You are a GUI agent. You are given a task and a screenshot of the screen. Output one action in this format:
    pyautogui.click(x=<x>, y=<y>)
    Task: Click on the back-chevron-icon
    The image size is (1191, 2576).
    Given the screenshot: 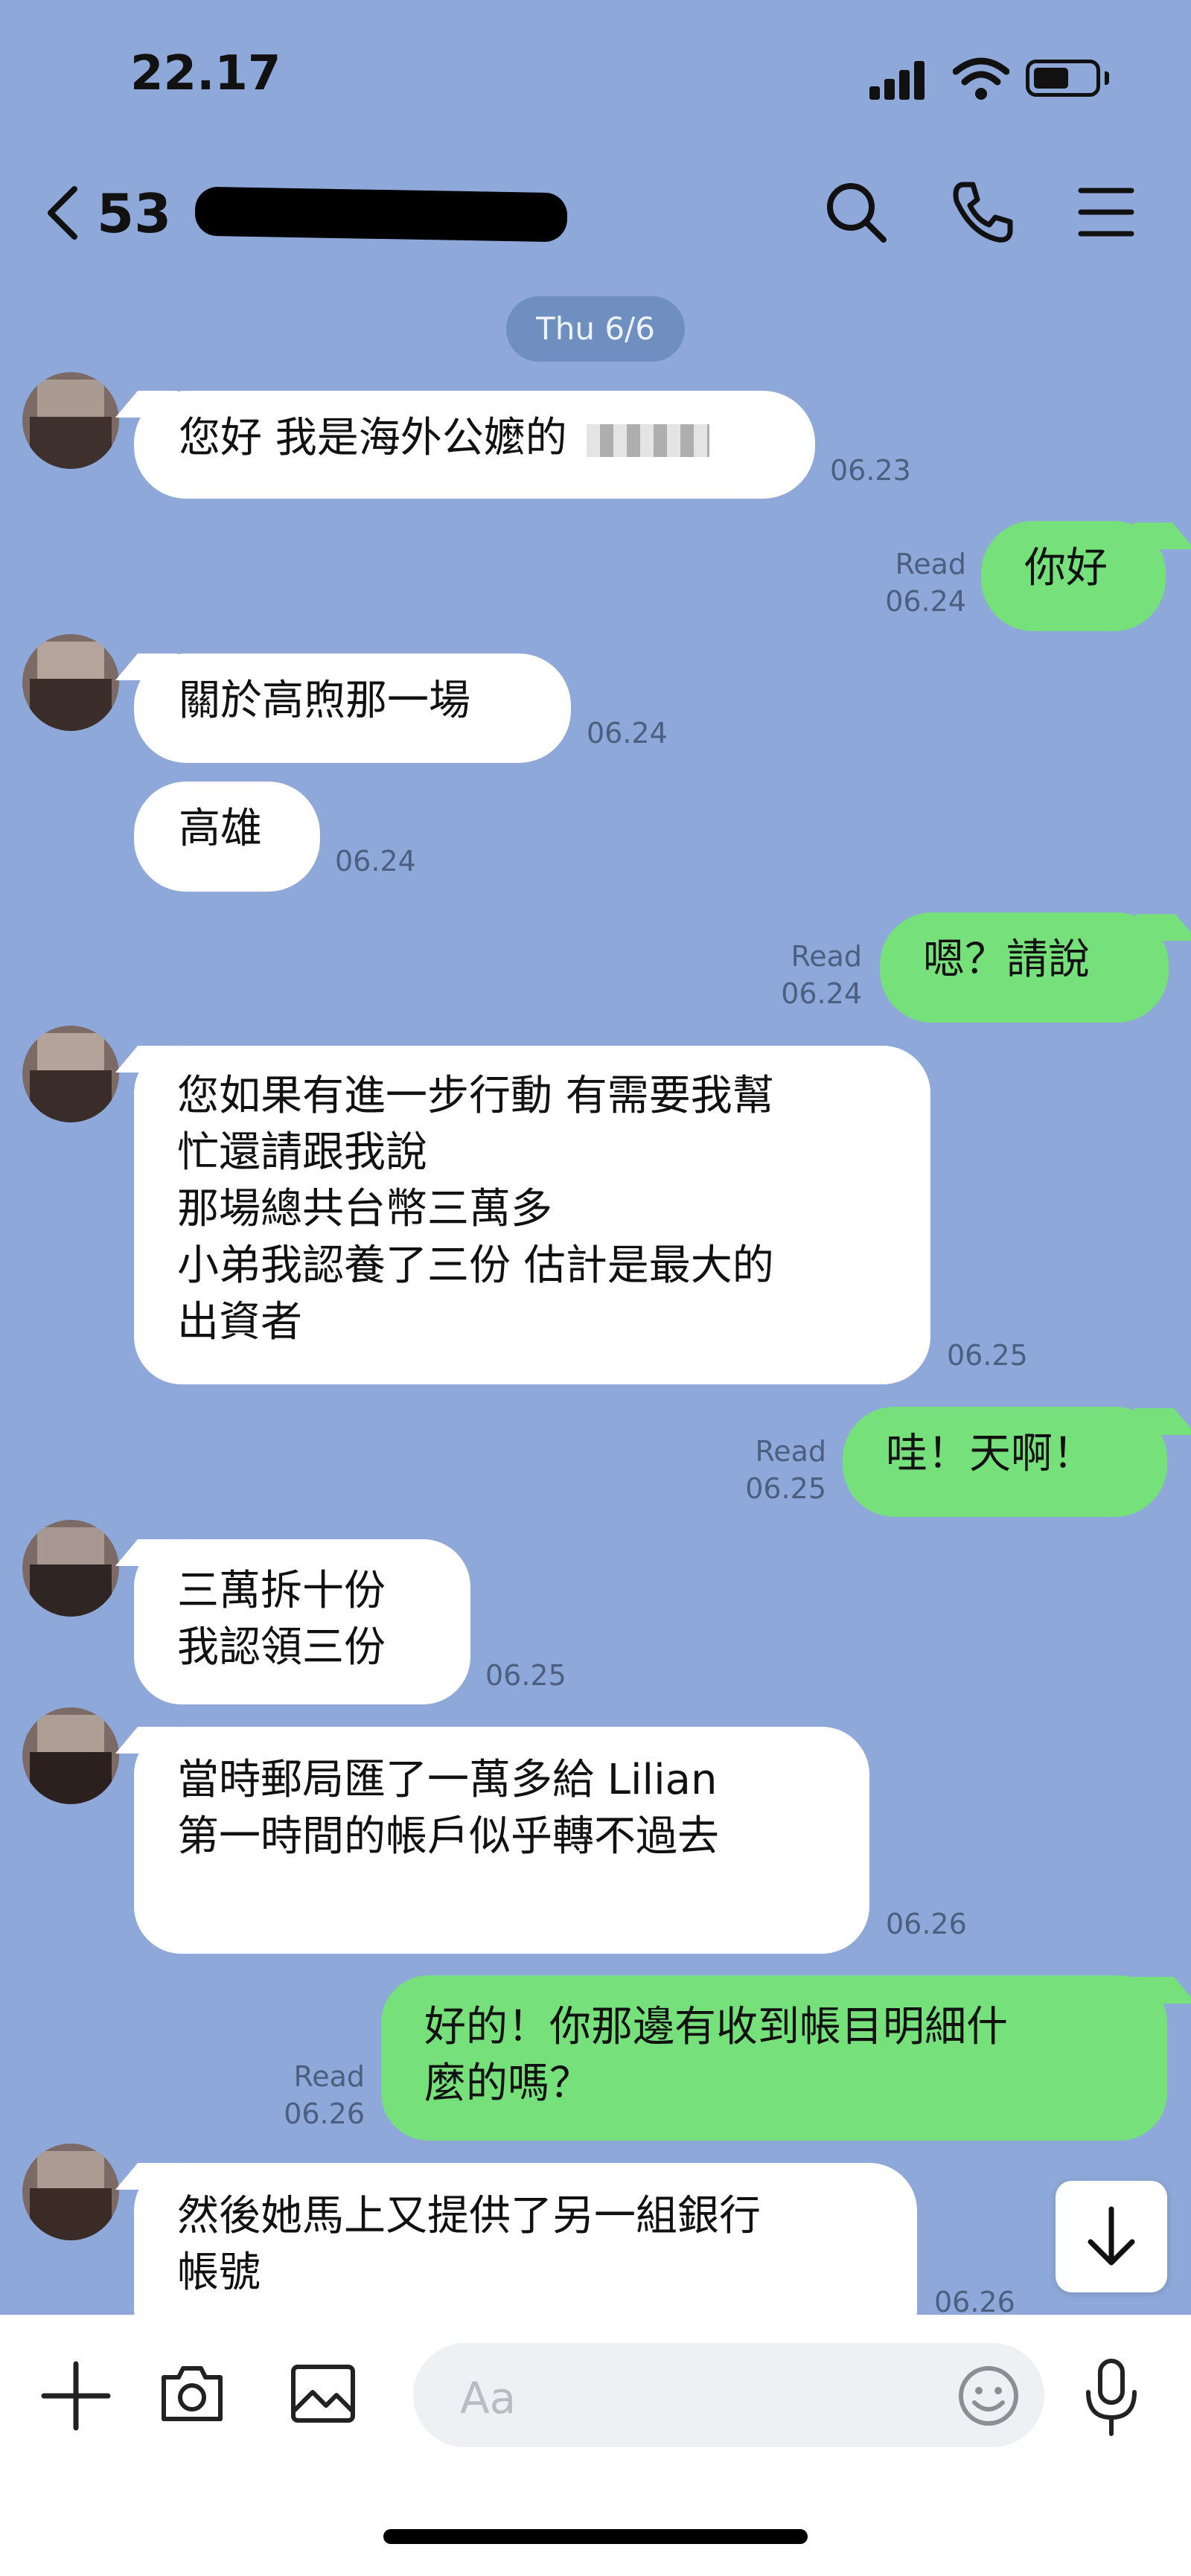 What is the action you would take?
    pyautogui.click(x=62, y=213)
    